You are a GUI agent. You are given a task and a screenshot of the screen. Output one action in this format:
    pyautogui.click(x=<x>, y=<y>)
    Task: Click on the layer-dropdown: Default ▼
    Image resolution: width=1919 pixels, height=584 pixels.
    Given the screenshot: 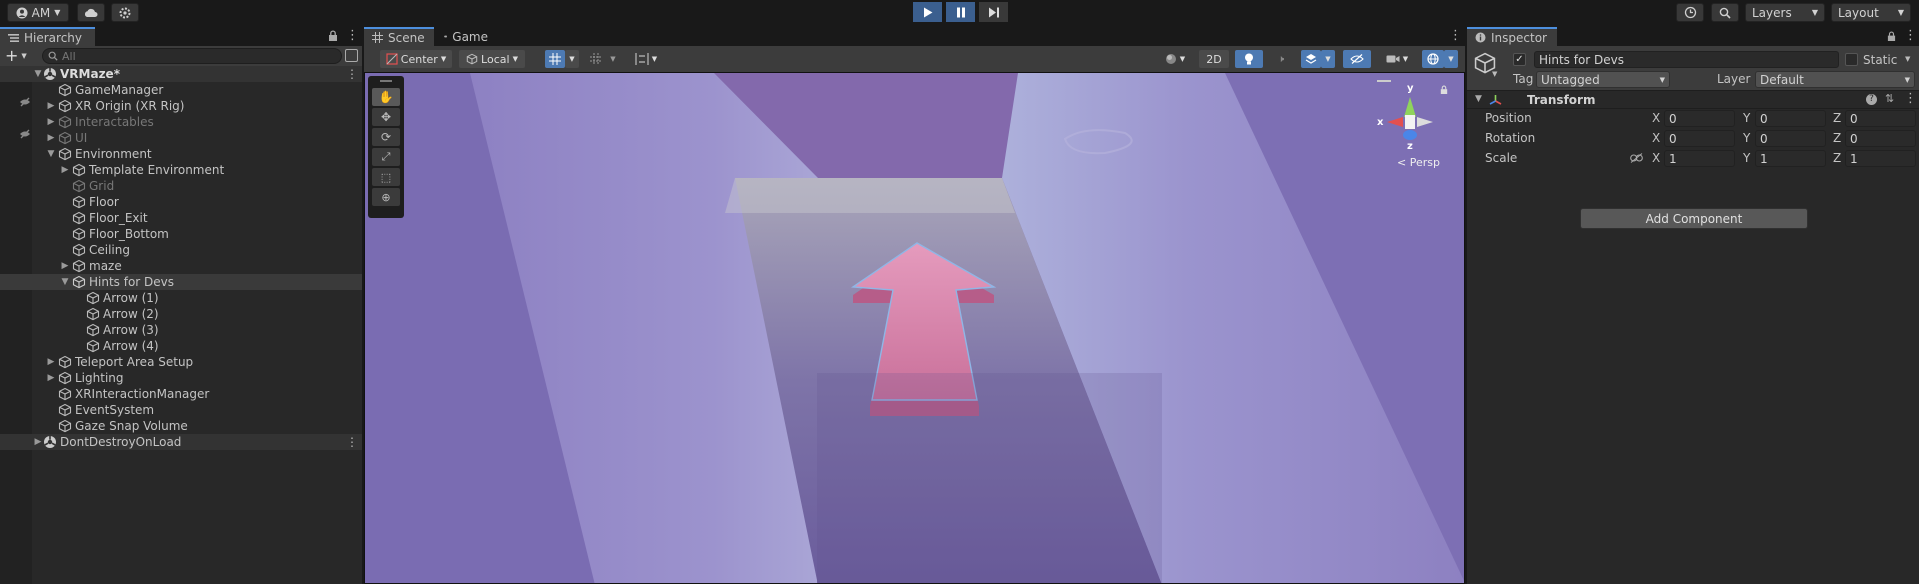 What is the action you would take?
    pyautogui.click(x=1835, y=79)
    